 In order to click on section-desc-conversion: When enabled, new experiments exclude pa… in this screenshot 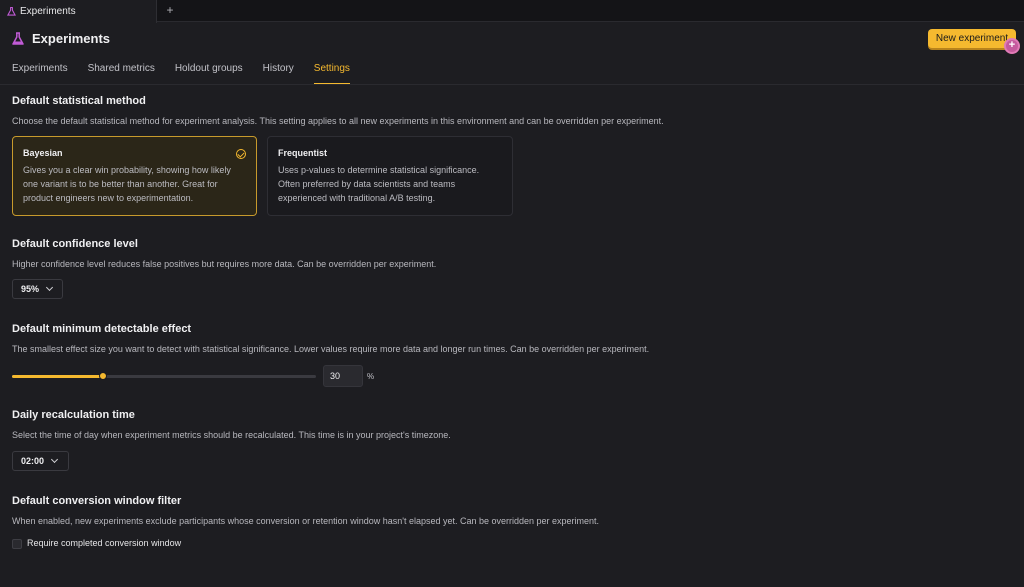, I will do `click(306, 521)`.